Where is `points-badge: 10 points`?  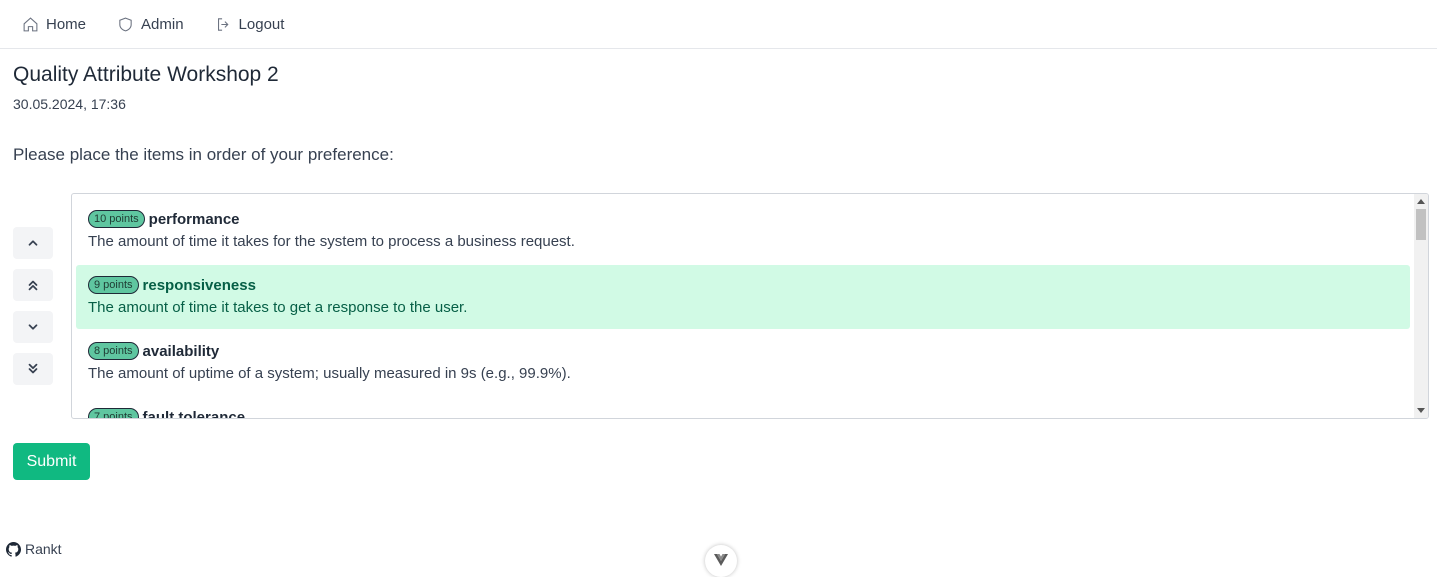 points-badge: 10 points is located at coordinates (116, 219).